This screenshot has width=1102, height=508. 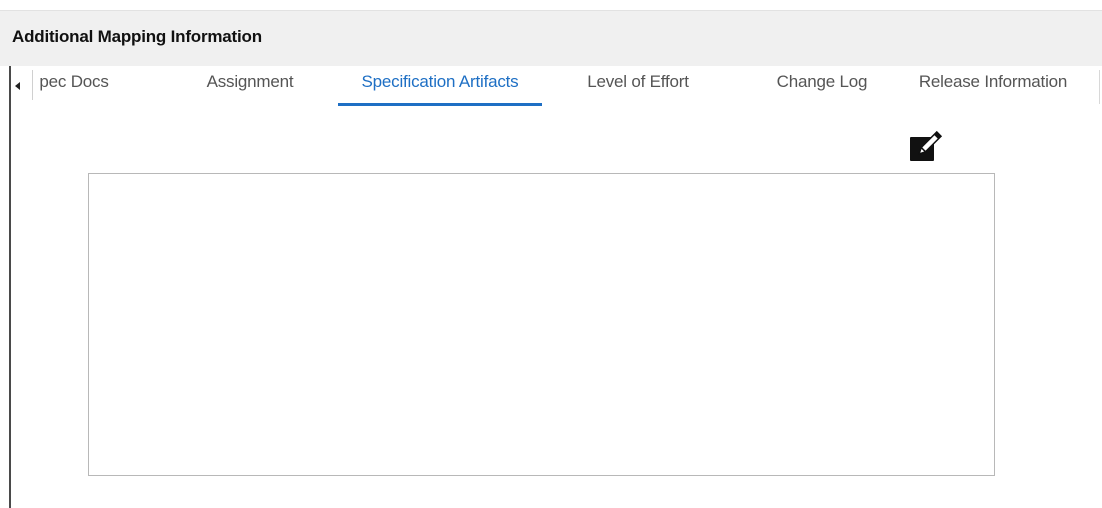 What do you see at coordinates (1099, 87) in the screenshot?
I see `tab-bar-right-edge` at bounding box center [1099, 87].